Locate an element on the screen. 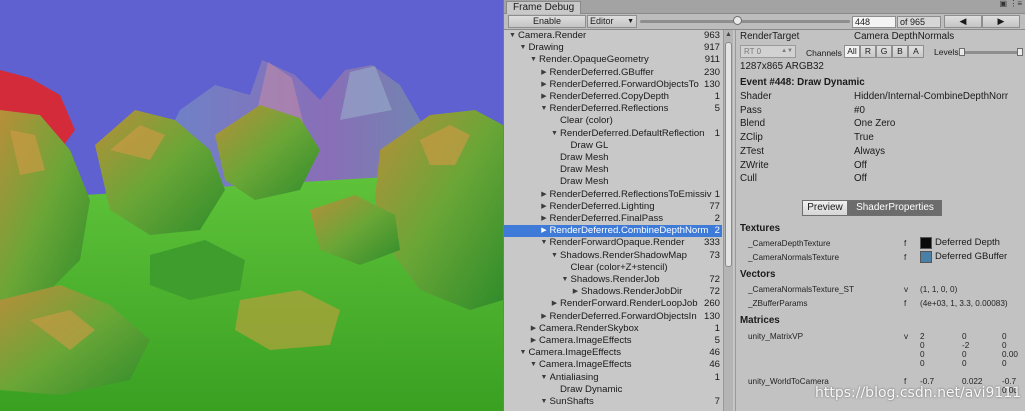 This screenshot has height=411, width=1025. texture-stage: f is located at coordinates (905, 257).